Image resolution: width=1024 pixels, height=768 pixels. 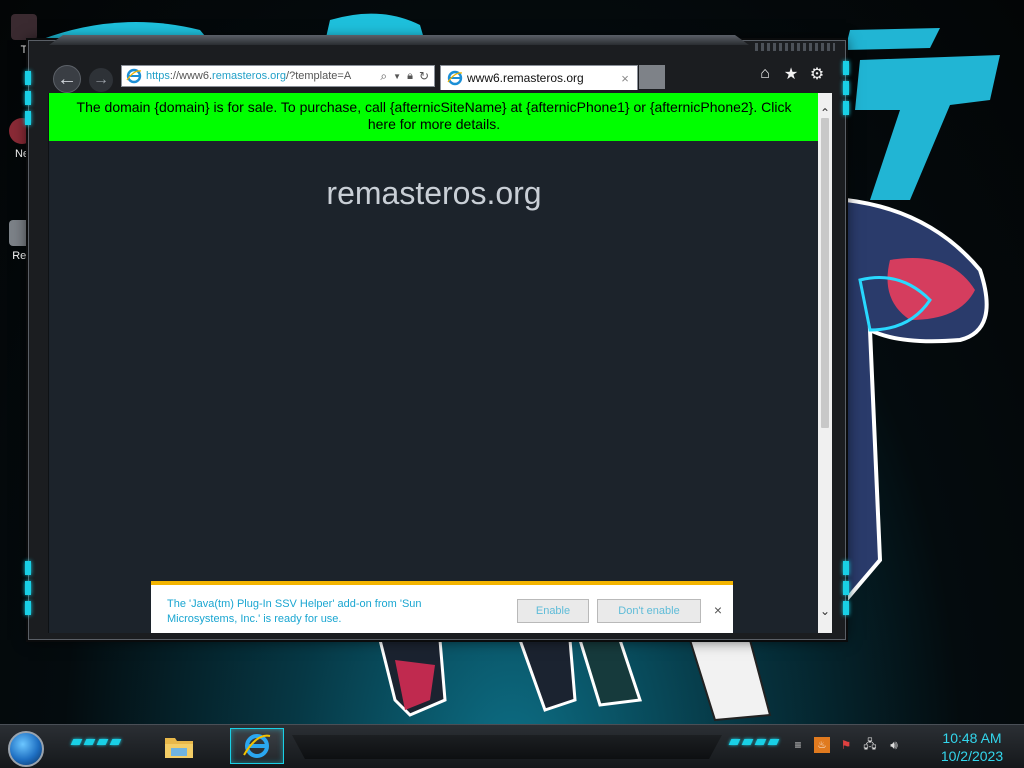 I want to click on star-icon: ★, so click(x=791, y=74).